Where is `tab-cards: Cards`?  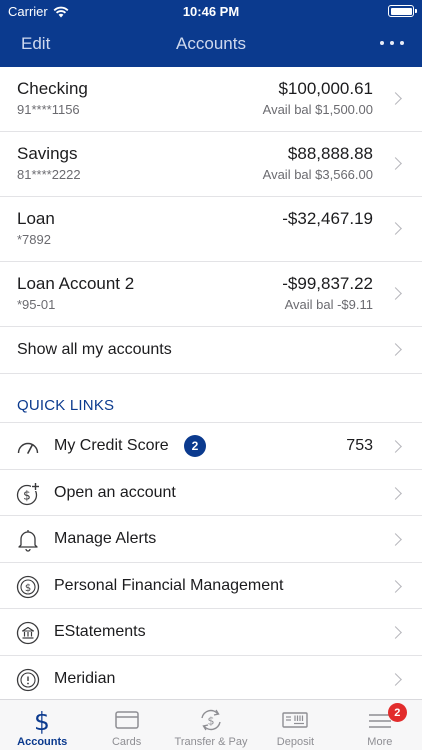
tab-cards: Cards is located at coordinates (126, 725).